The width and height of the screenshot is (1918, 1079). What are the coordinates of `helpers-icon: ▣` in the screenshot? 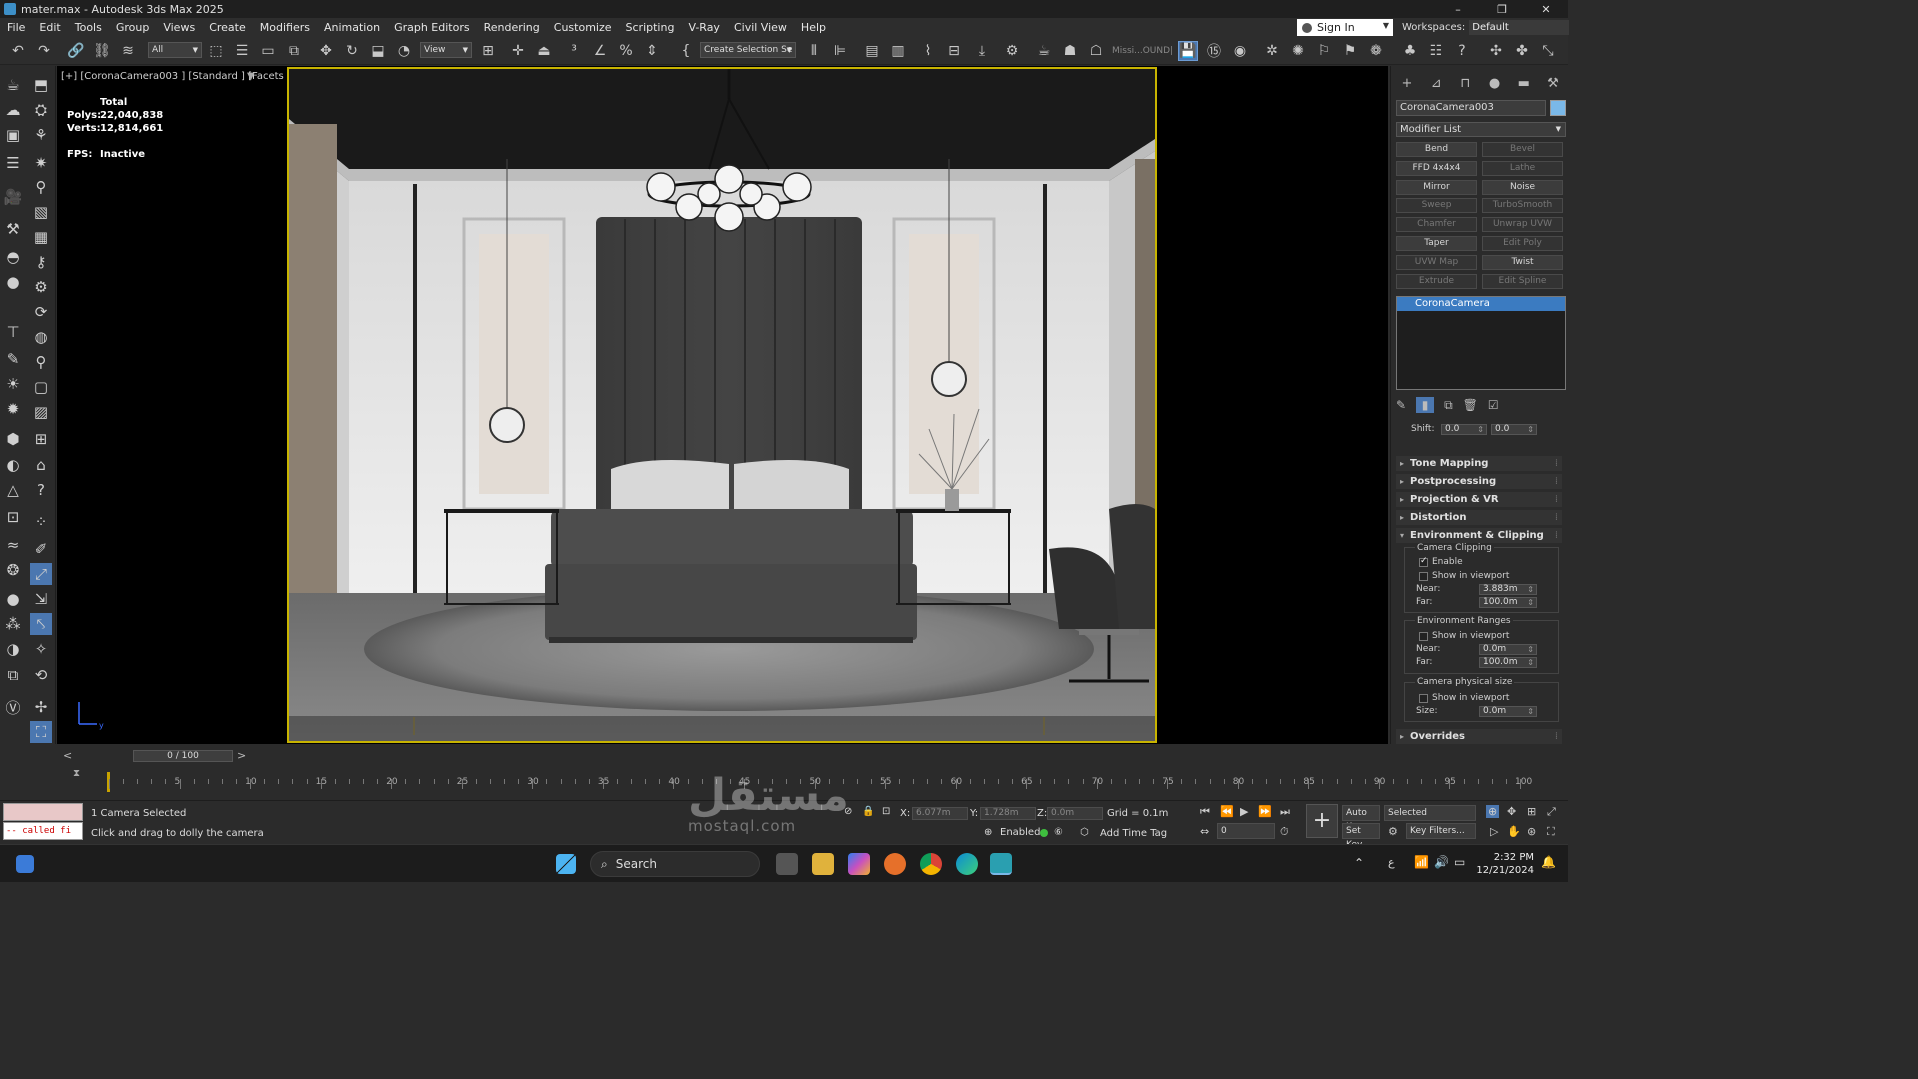 It's located at (13, 135).